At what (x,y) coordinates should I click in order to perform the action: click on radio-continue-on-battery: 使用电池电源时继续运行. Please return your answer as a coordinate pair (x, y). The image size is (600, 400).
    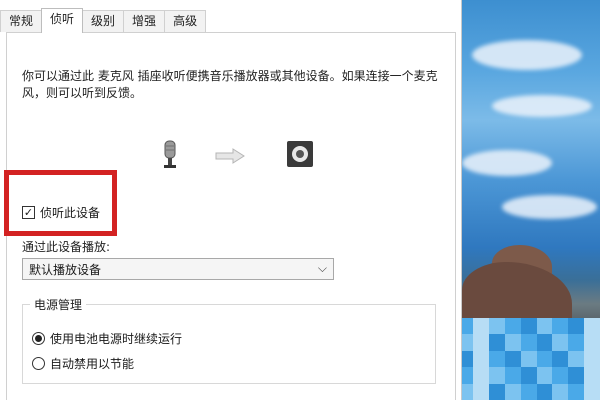
    Looking at the image, I should click on (107, 338).